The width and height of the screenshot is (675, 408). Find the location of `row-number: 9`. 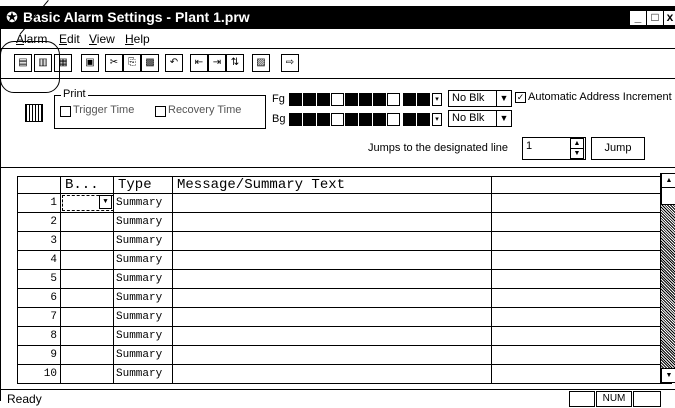

row-number: 9 is located at coordinates (39, 355).